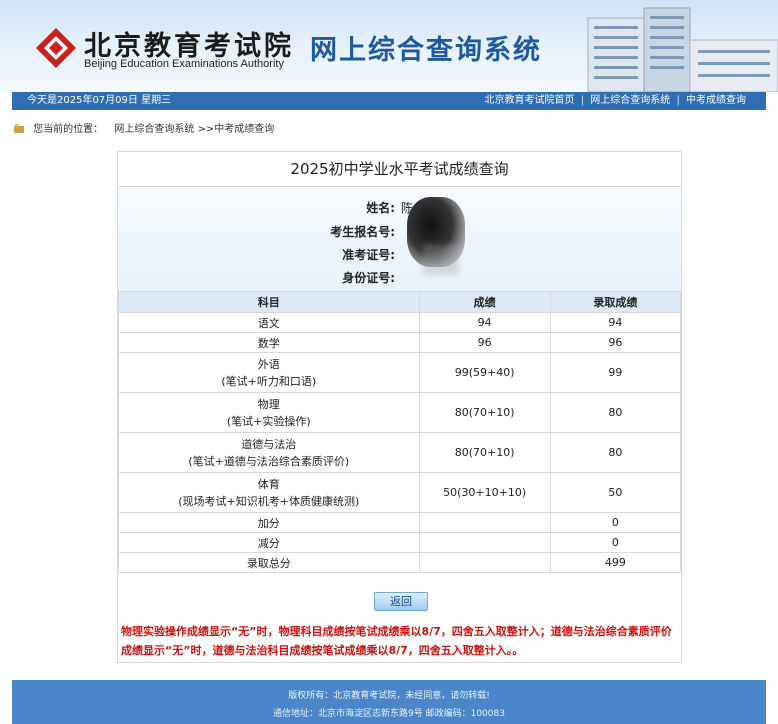 This screenshot has width=778, height=724. I want to click on admit-cell: 50, so click(615, 492).